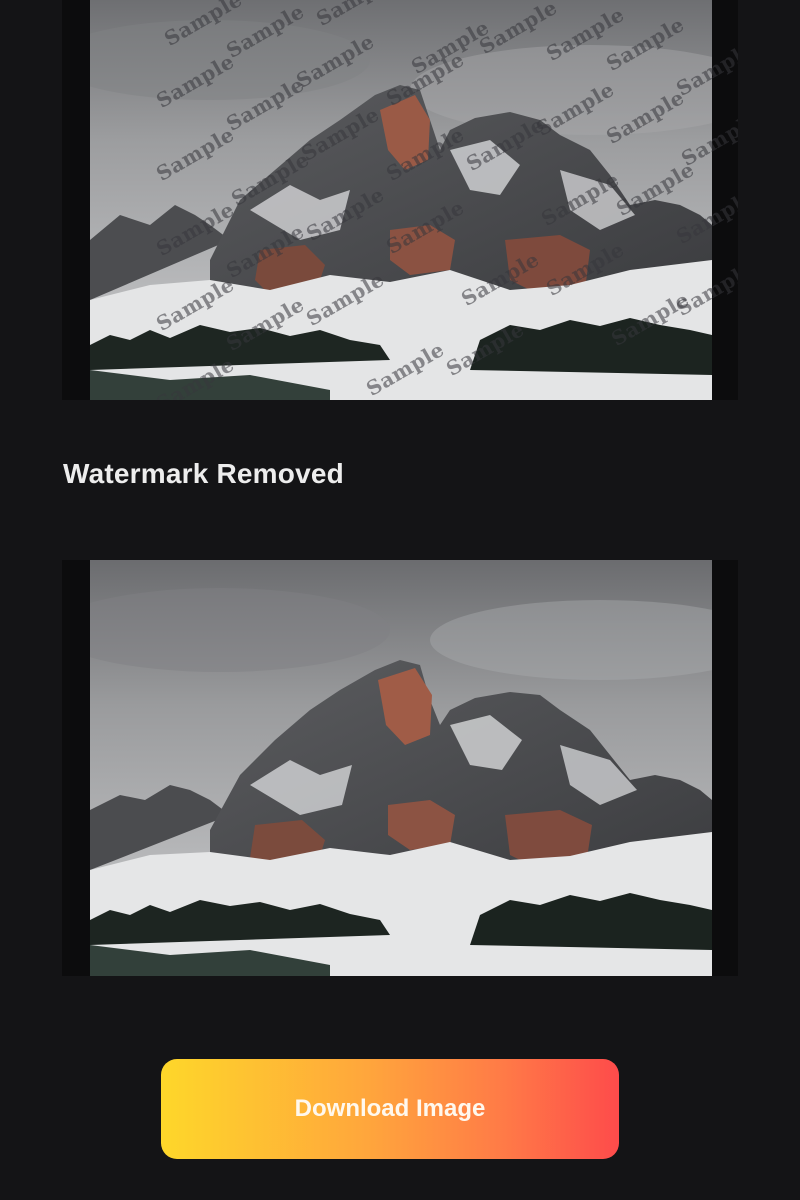  Describe the element at coordinates (203, 473) in the screenshot. I see `result-title: Watermark Removed` at that location.